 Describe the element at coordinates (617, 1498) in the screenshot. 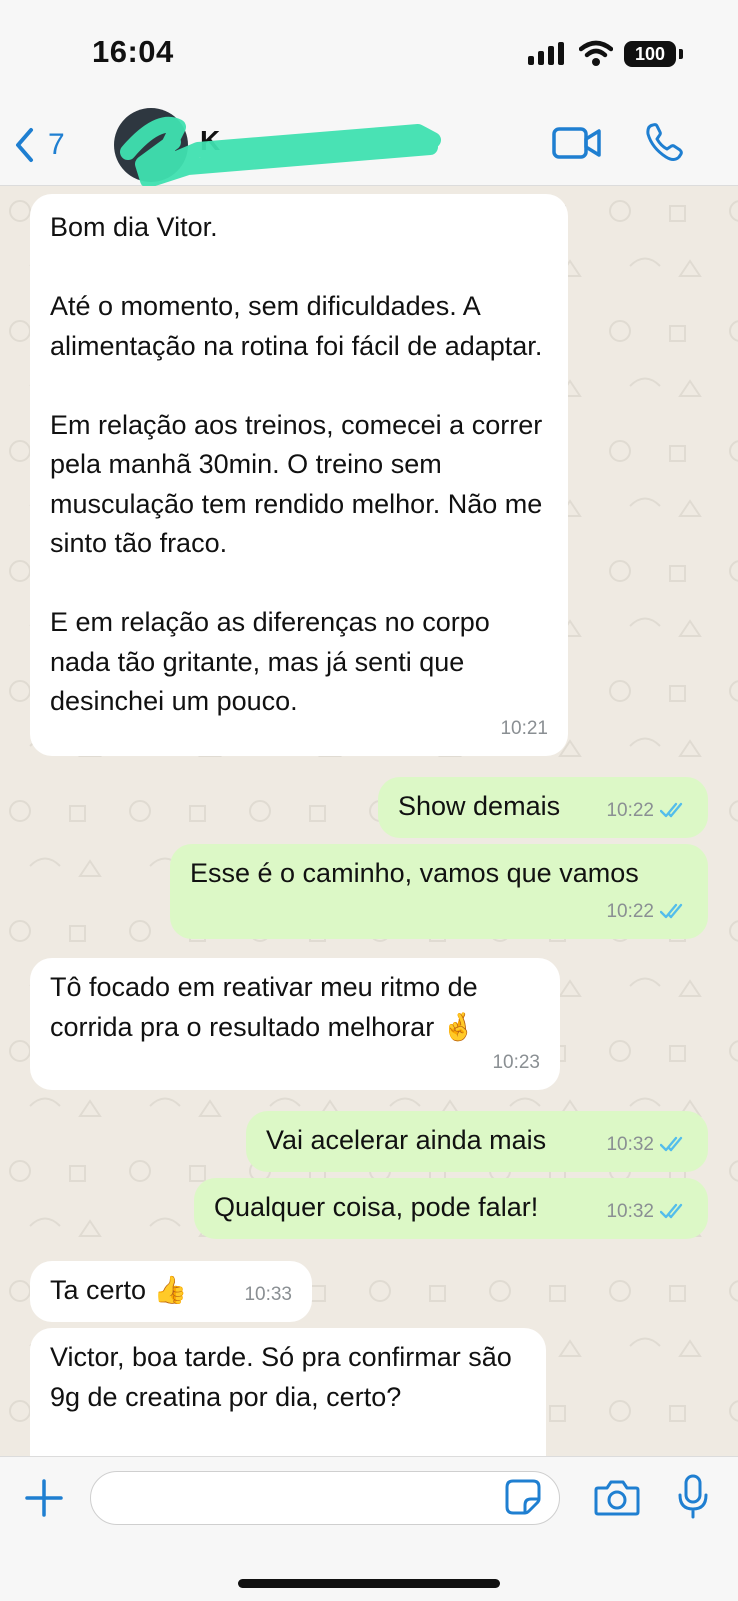

I see `camera-icon` at that location.